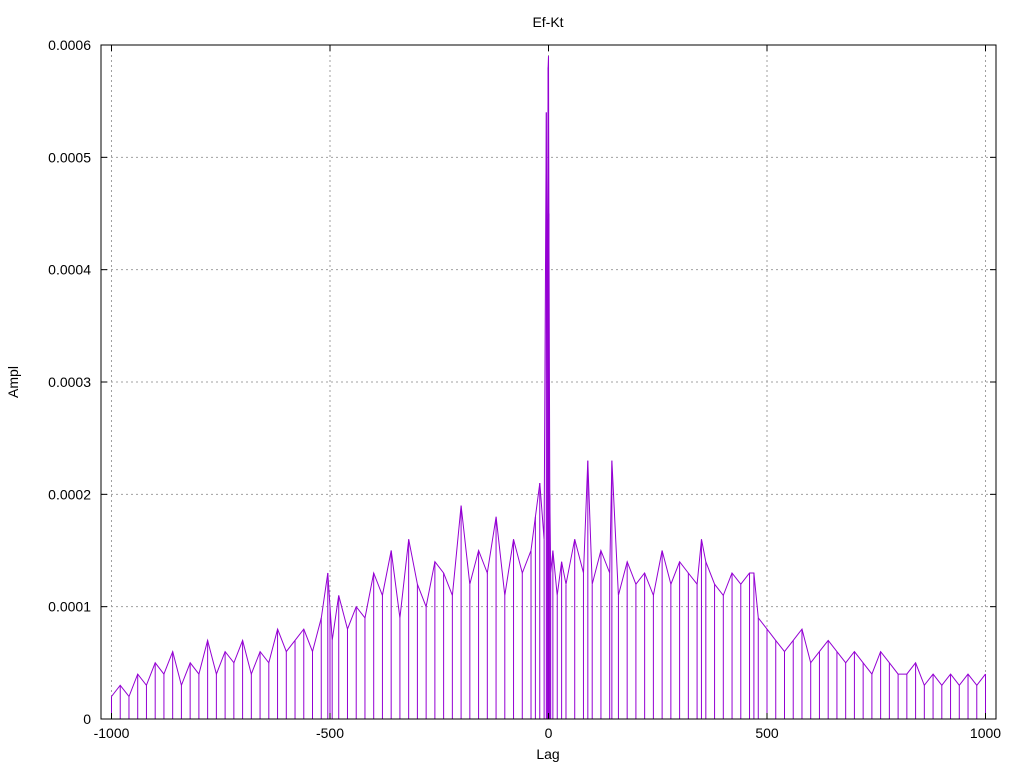 The width and height of the screenshot is (1024, 768). Describe the element at coordinates (69, 45) in the screenshot. I see `y-tick-label: 0.0006` at that location.